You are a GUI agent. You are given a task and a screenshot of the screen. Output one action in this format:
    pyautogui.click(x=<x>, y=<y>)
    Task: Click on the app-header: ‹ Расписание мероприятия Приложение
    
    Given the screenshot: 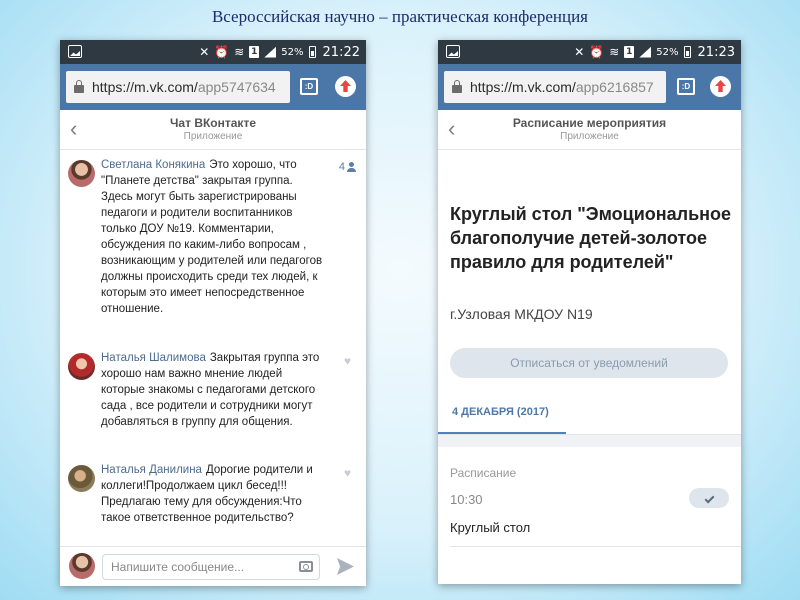 What is the action you would take?
    pyautogui.click(x=589, y=130)
    